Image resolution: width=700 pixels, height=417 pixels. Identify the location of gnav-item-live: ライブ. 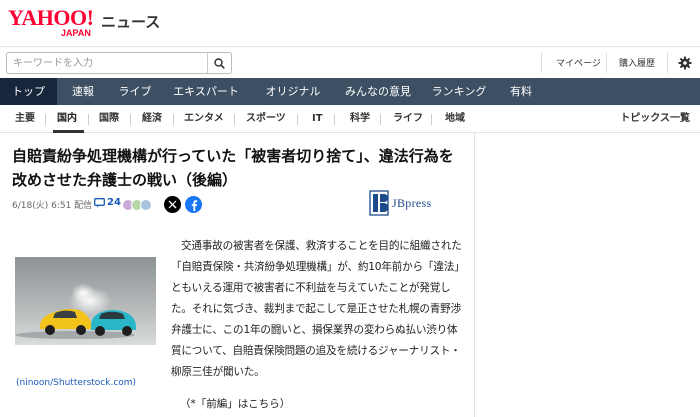
(135, 91).